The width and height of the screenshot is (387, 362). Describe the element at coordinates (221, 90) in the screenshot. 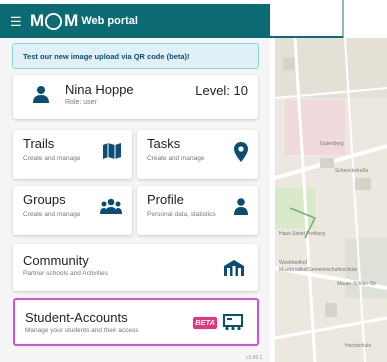

I see `user-level: Level: 10` at that location.